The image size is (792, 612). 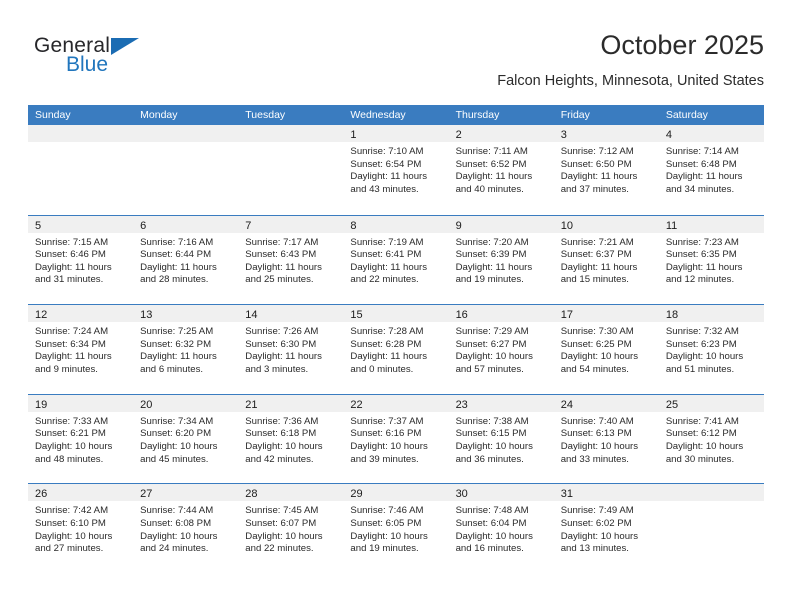 I want to click on sunset-text: Sunset: 6:15 PM, so click(x=491, y=434).